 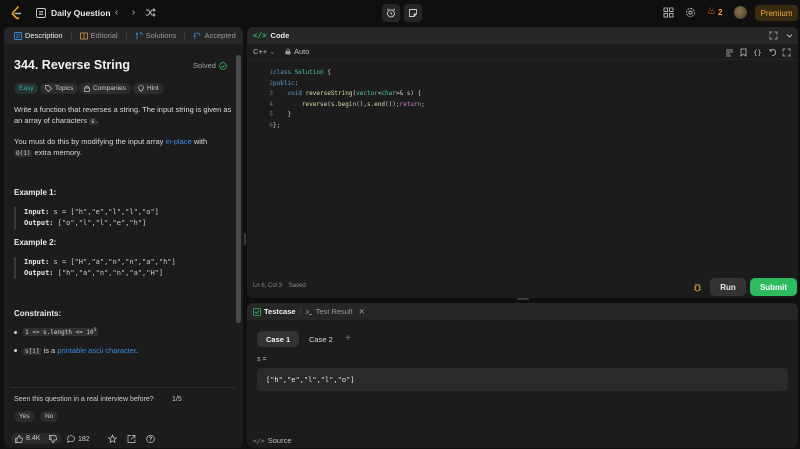 I want to click on case-1-tab: Case 1, so click(x=278, y=339).